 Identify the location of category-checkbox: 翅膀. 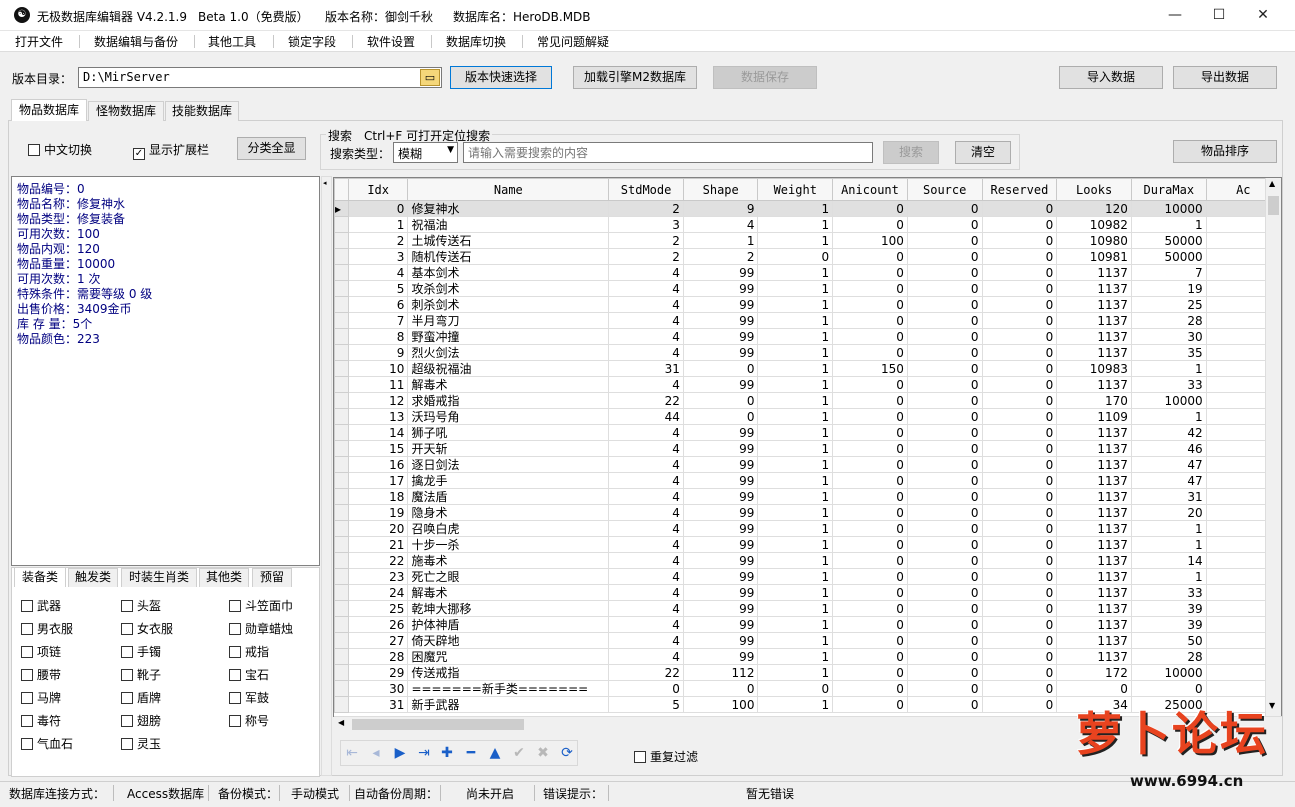
(141, 720).